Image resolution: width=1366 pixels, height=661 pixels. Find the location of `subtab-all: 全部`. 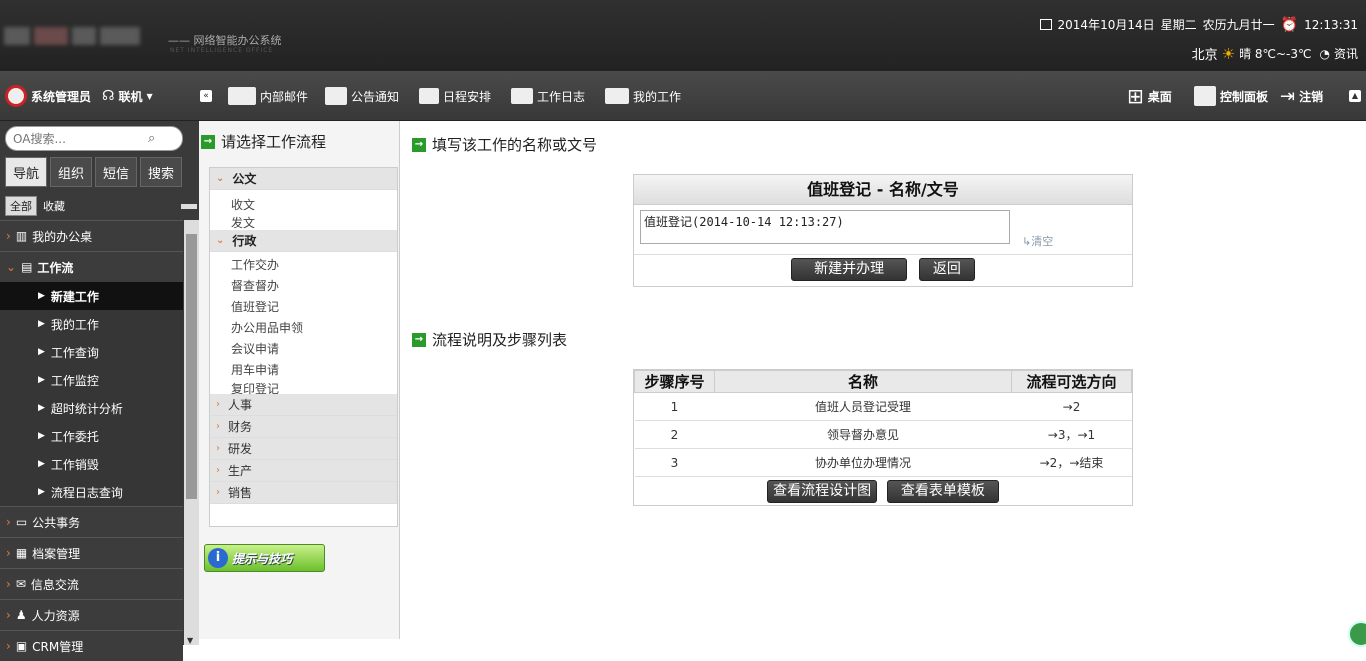

subtab-all: 全部 is located at coordinates (21, 206).